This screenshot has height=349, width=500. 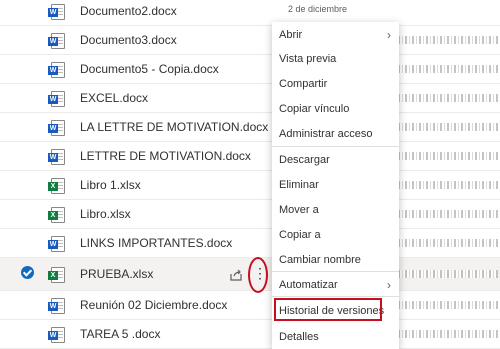 I want to click on highlight-oval, so click(x=258, y=275).